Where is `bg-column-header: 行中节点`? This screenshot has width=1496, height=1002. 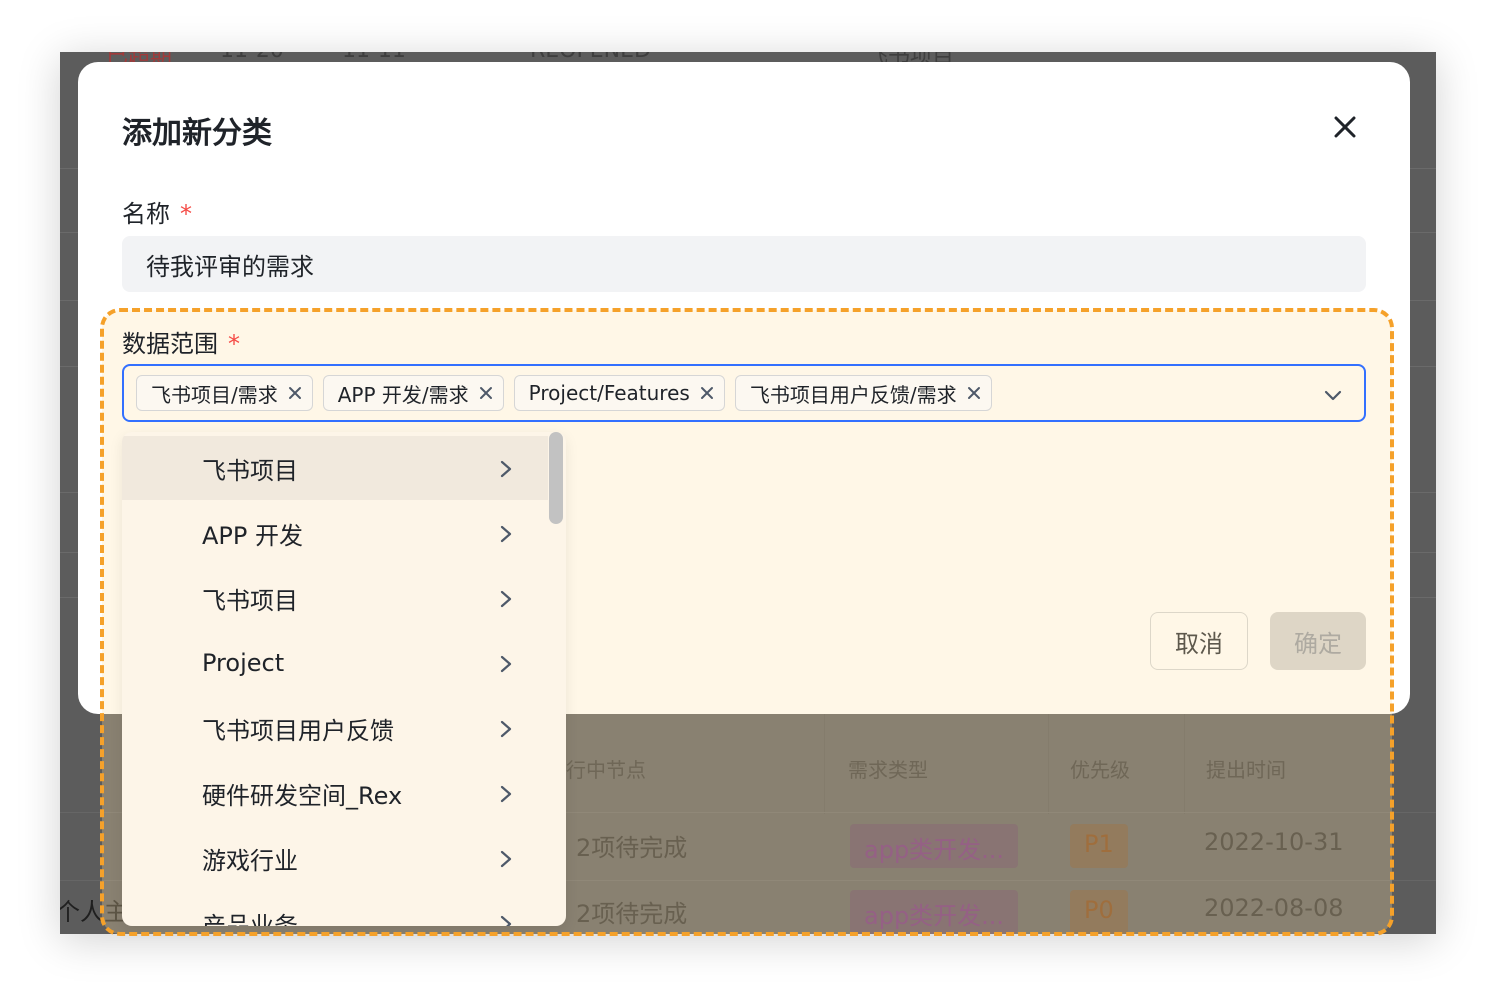 bg-column-header: 行中节点 is located at coordinates (606, 770).